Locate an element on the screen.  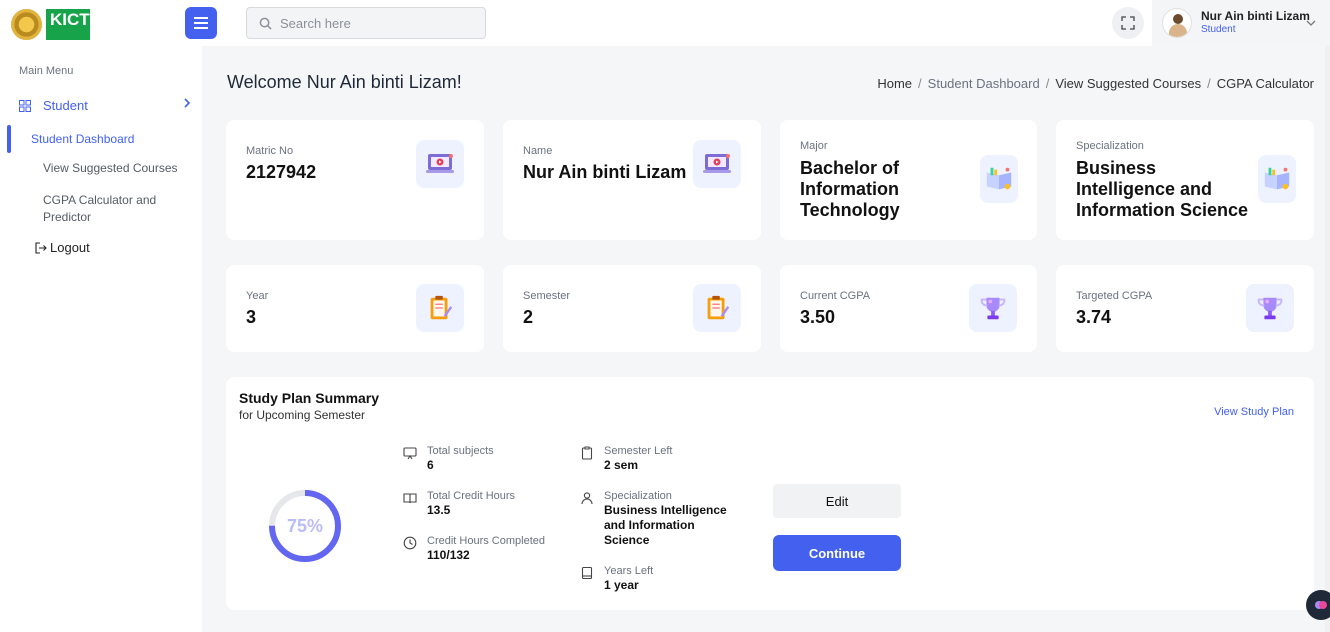
sidebar-item-view-suggested-courses: View Suggested Courses is located at coordinates (110, 168).